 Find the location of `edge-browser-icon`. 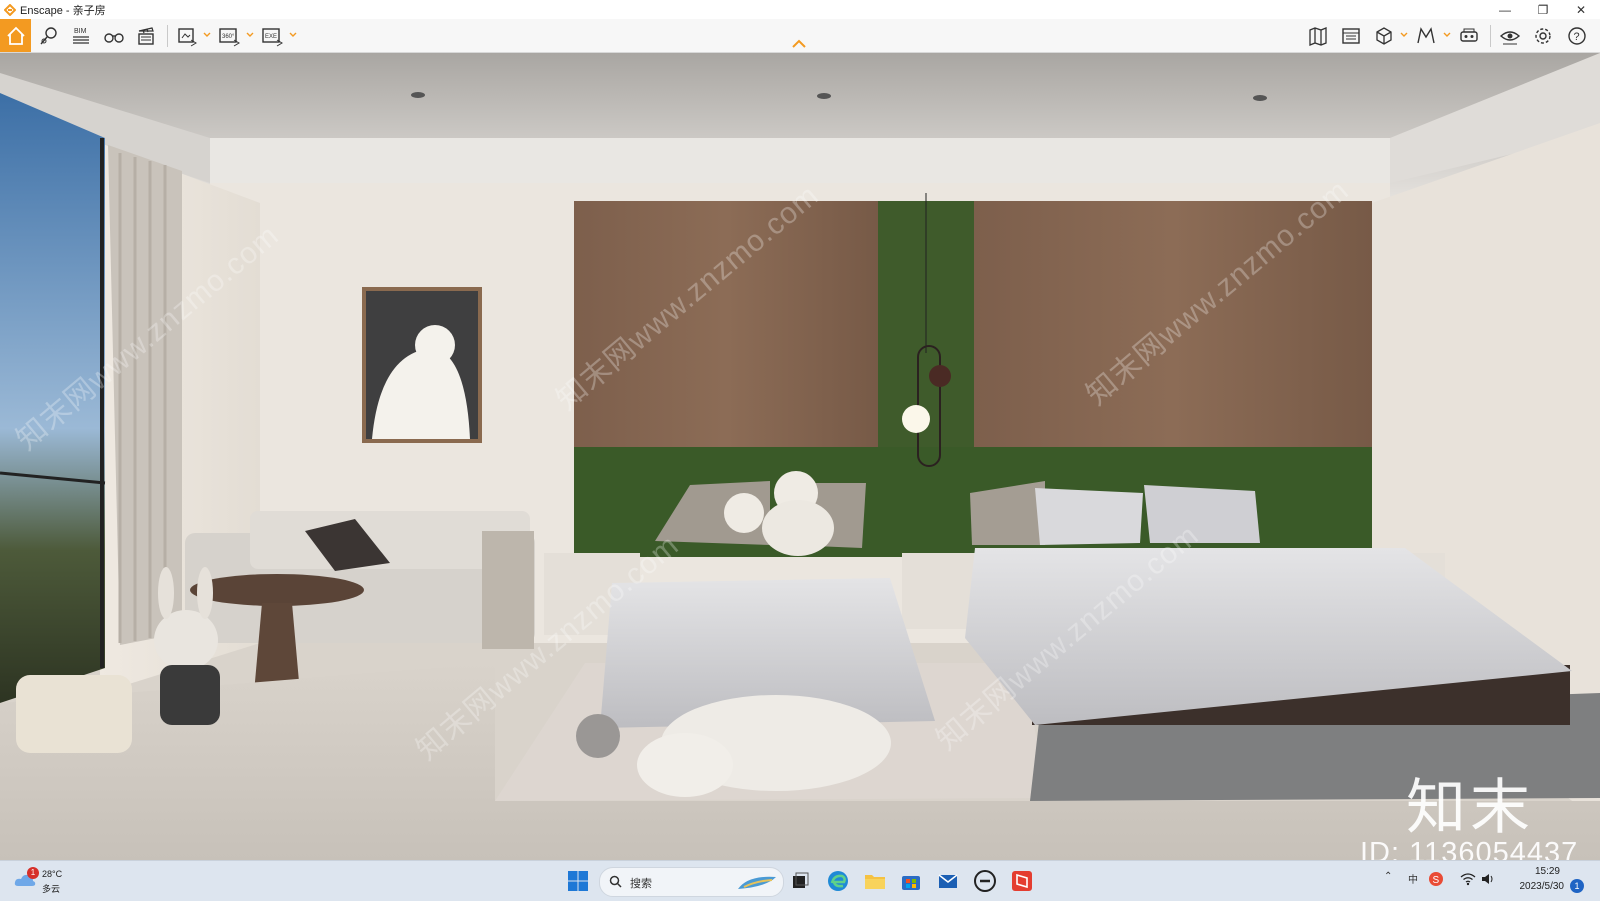

edge-browser-icon is located at coordinates (838, 881).